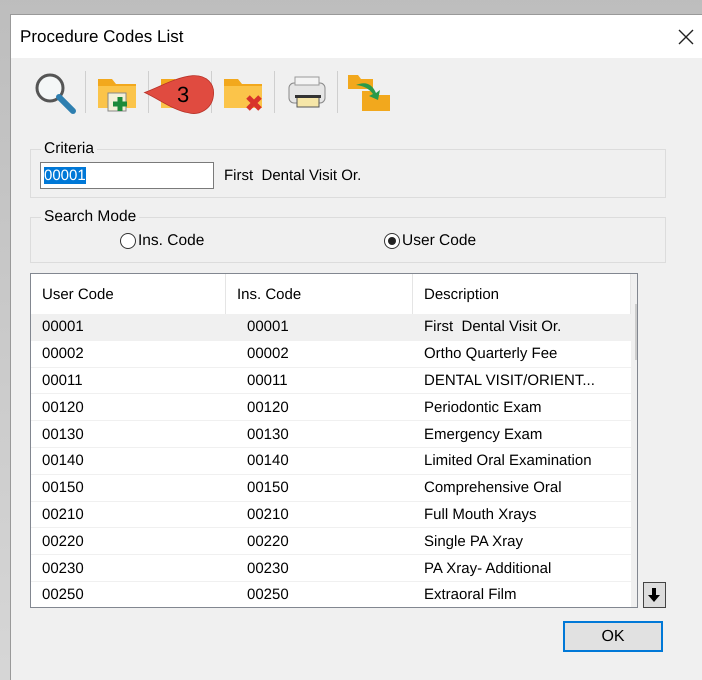 The image size is (702, 680). I want to click on code-field: 00001, so click(127, 175).